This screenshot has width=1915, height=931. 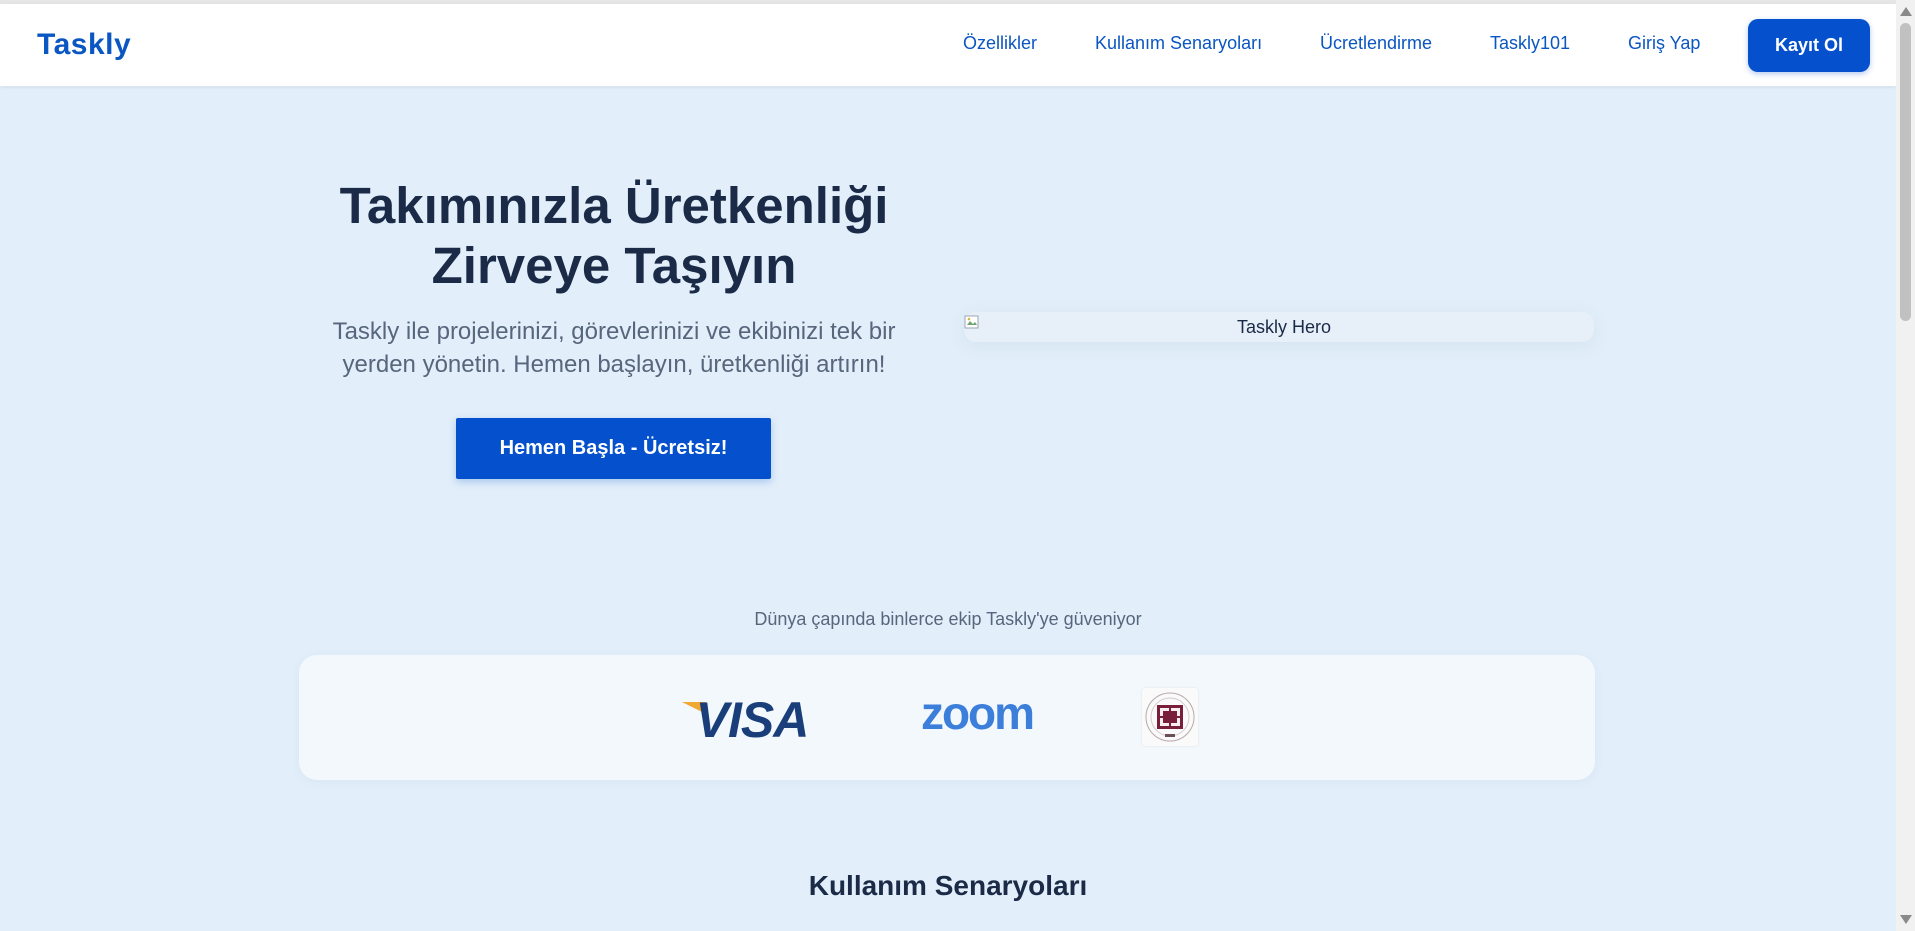 What do you see at coordinates (614, 265) in the screenshot?
I see `hero-title-line2: Zirveye Taşıyın` at bounding box center [614, 265].